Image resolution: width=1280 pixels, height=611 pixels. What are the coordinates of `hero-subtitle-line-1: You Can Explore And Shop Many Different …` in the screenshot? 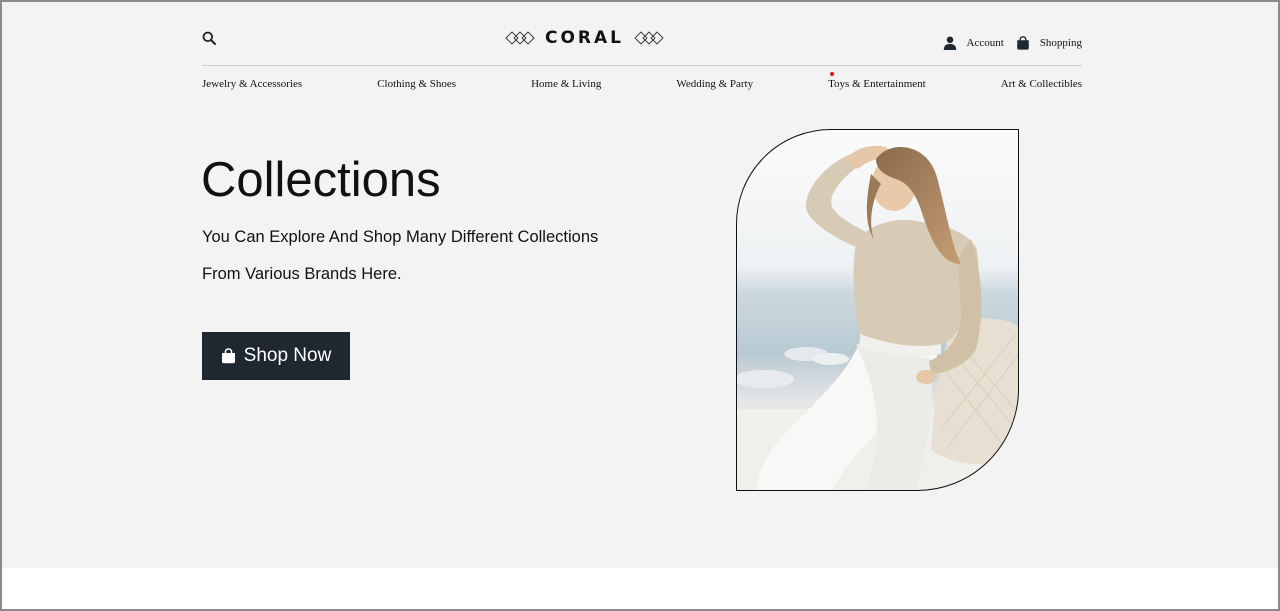 It's located at (400, 237).